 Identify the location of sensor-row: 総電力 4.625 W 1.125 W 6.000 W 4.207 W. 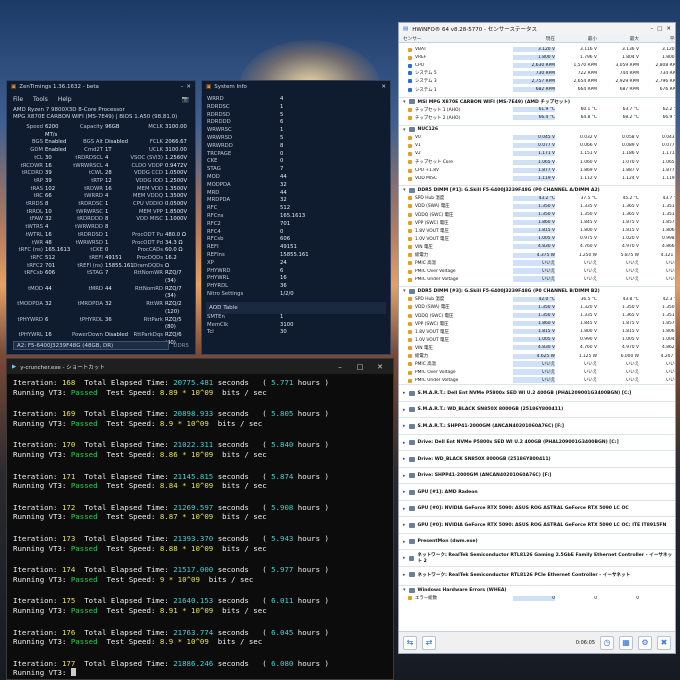
(537, 356).